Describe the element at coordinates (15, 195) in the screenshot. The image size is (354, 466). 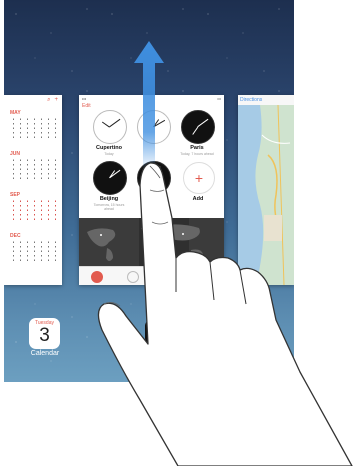
I see `month-label: SEP` at that location.